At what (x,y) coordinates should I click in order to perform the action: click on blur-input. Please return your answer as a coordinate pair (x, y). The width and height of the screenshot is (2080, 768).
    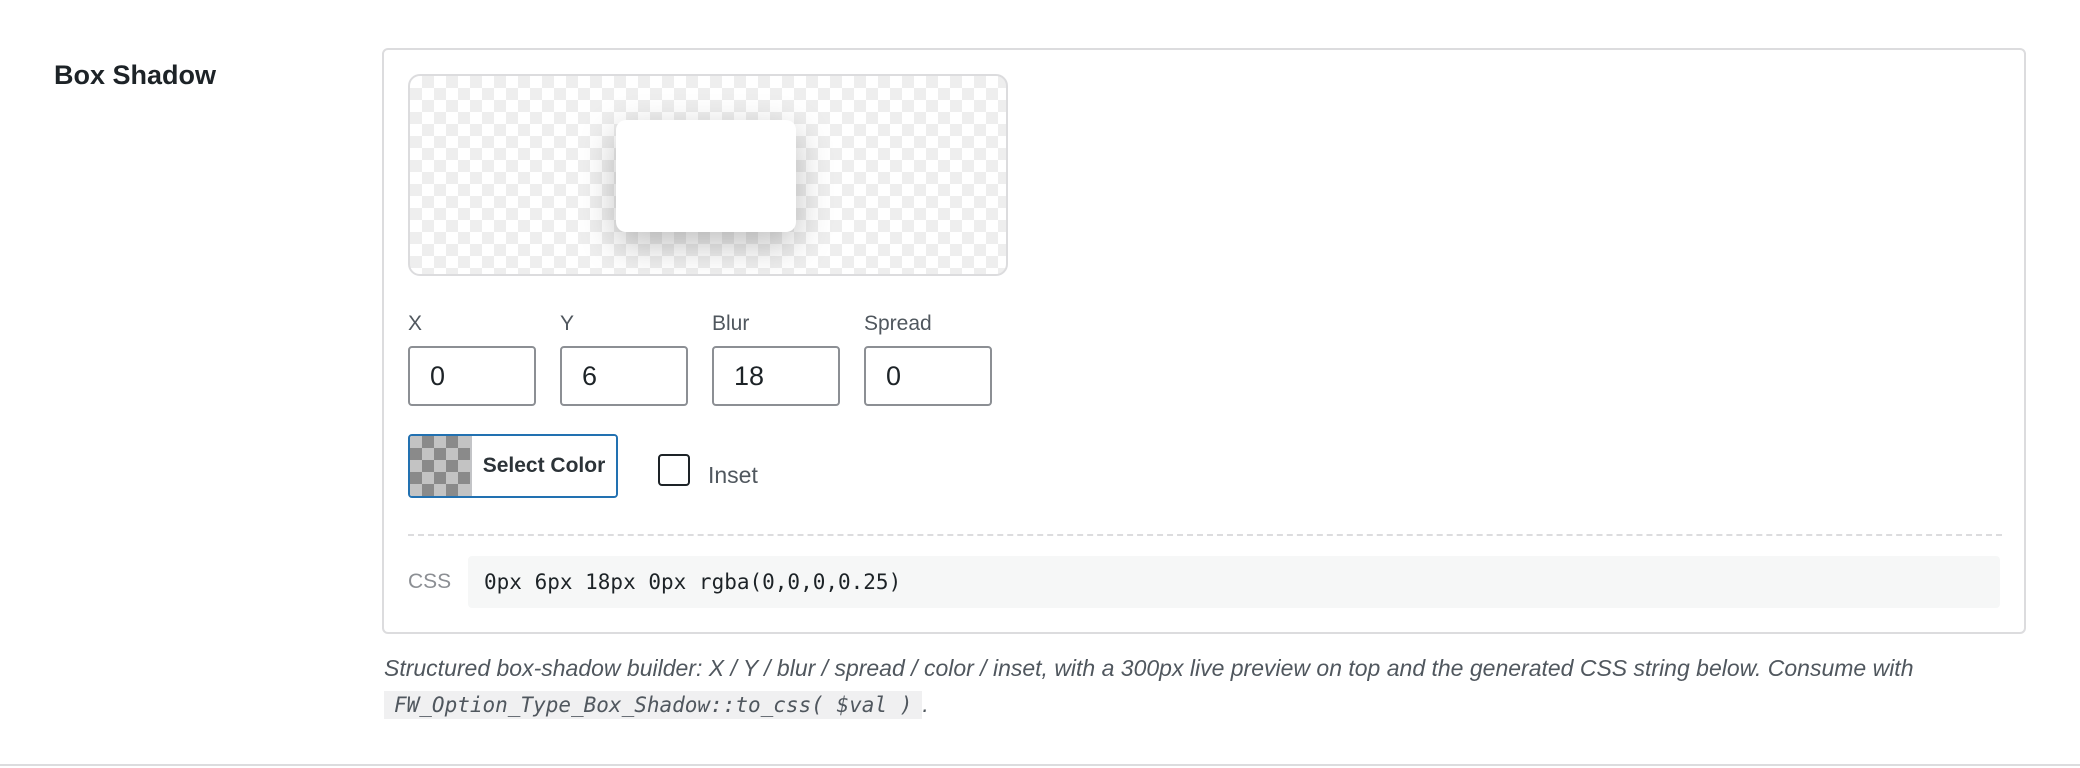
    Looking at the image, I should click on (776, 376).